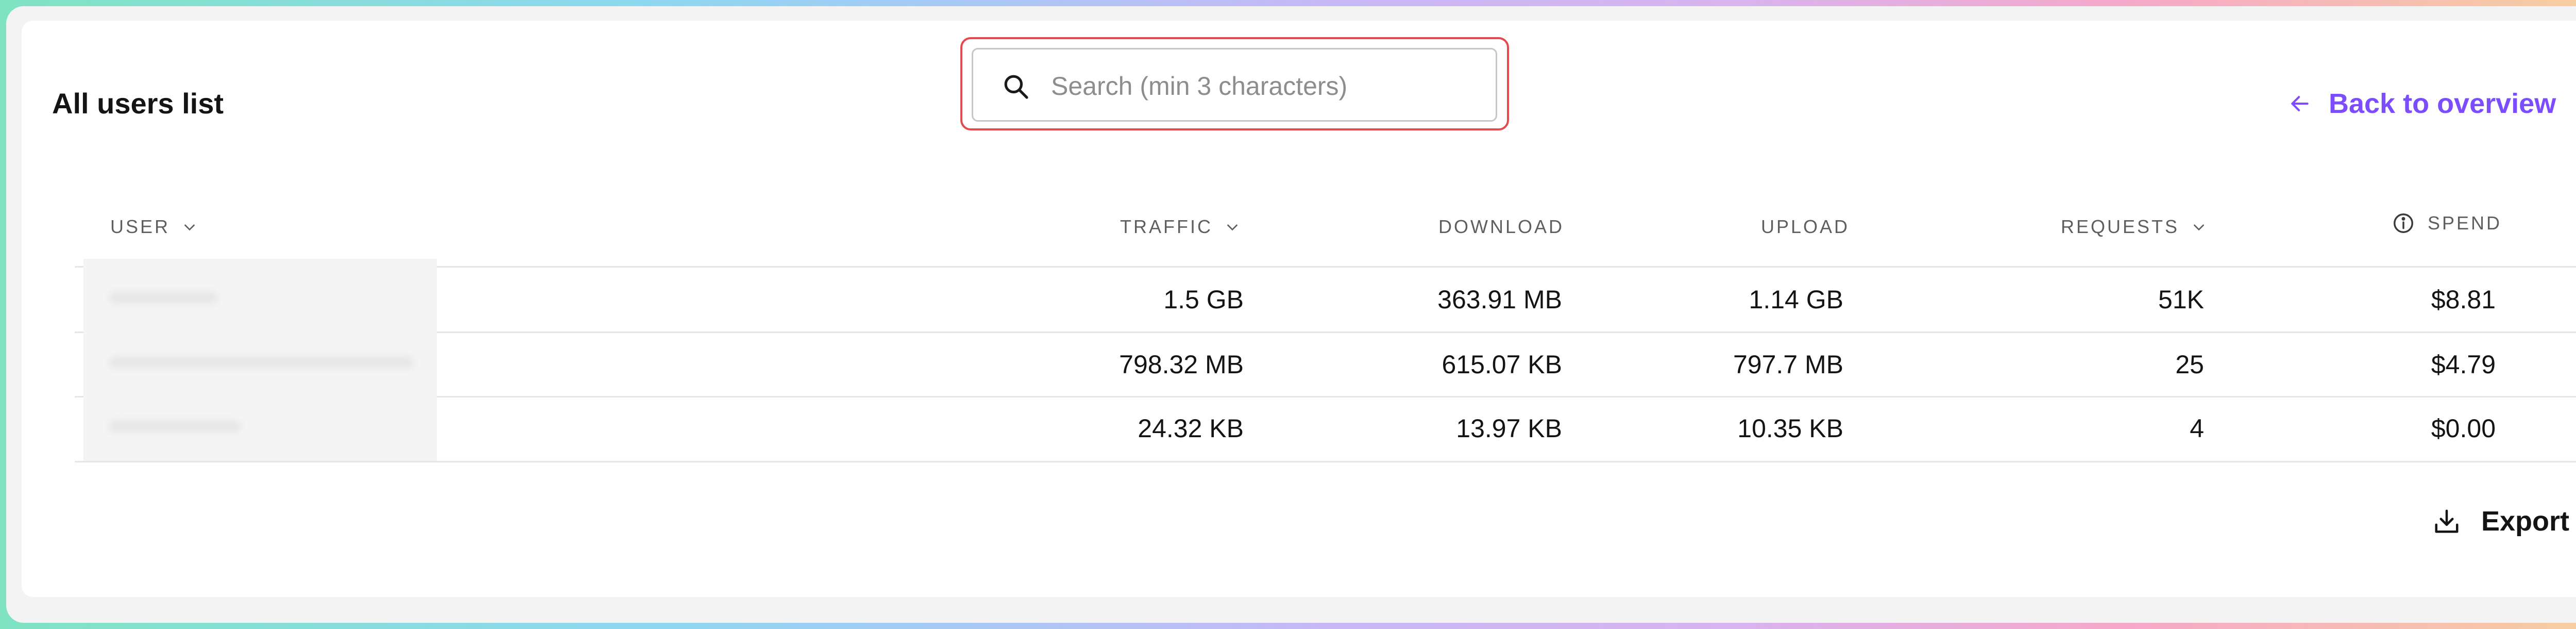 This screenshot has width=2576, height=629. I want to click on cell-download: 13.97 KB, so click(1509, 429).